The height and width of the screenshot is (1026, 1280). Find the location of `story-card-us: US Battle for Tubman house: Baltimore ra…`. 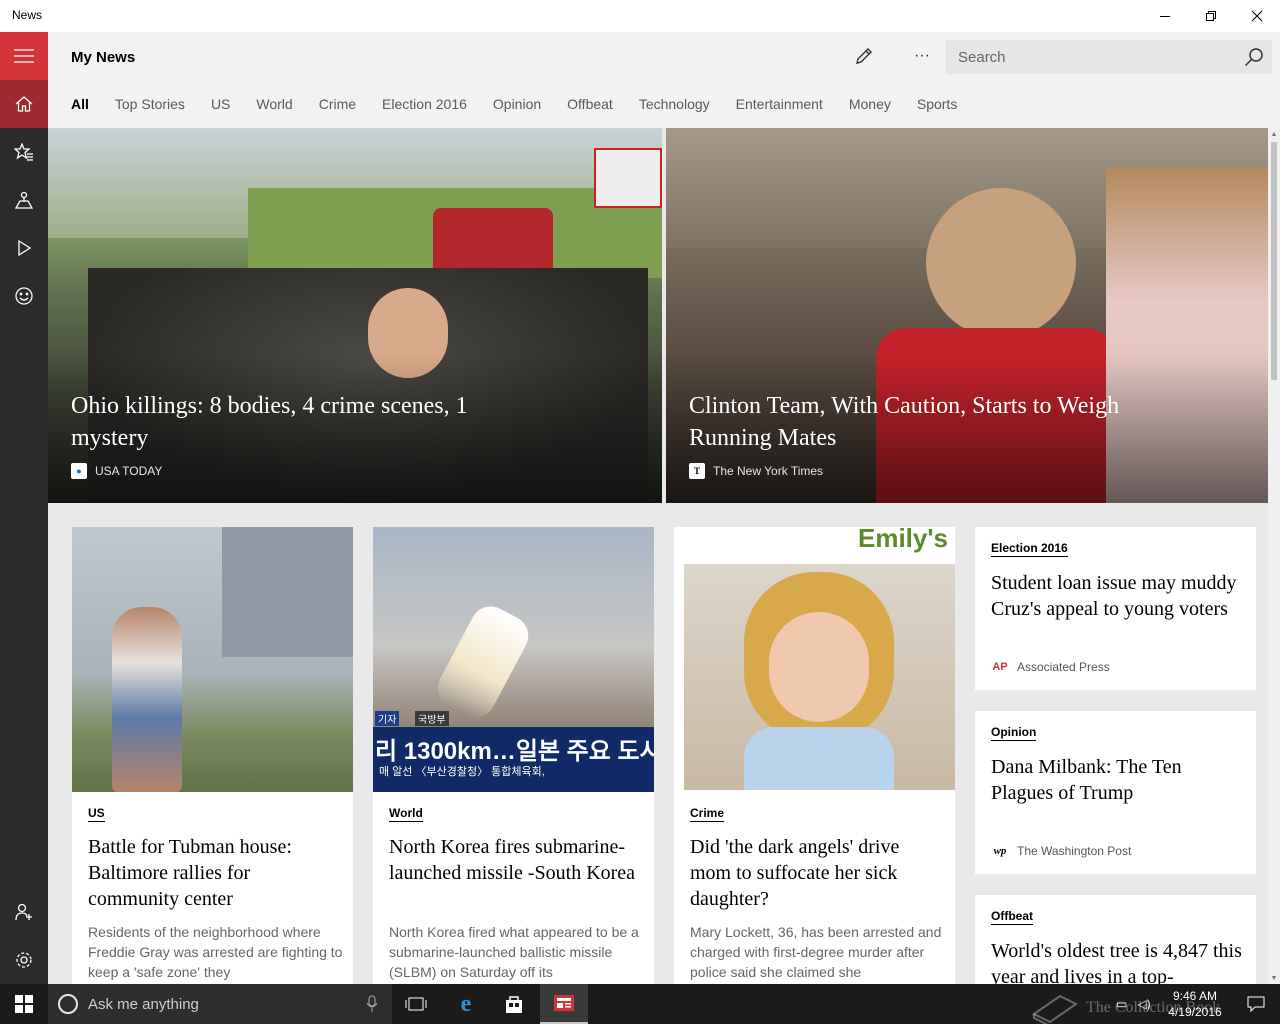

story-card-us: US Battle for Tubman house: Baltimore ra… is located at coordinates (212, 755).